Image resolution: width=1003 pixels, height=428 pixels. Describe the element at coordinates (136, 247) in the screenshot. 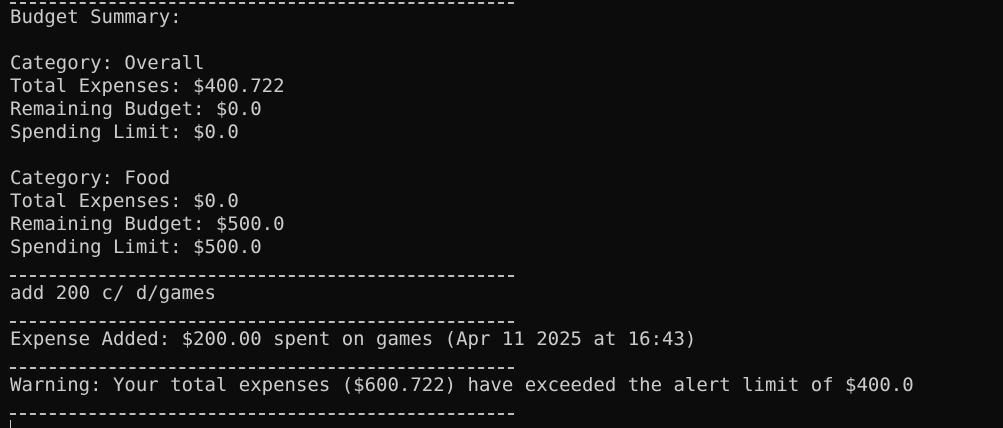

I see `food-spending-limit-line: Spending Limit: $500.0` at that location.